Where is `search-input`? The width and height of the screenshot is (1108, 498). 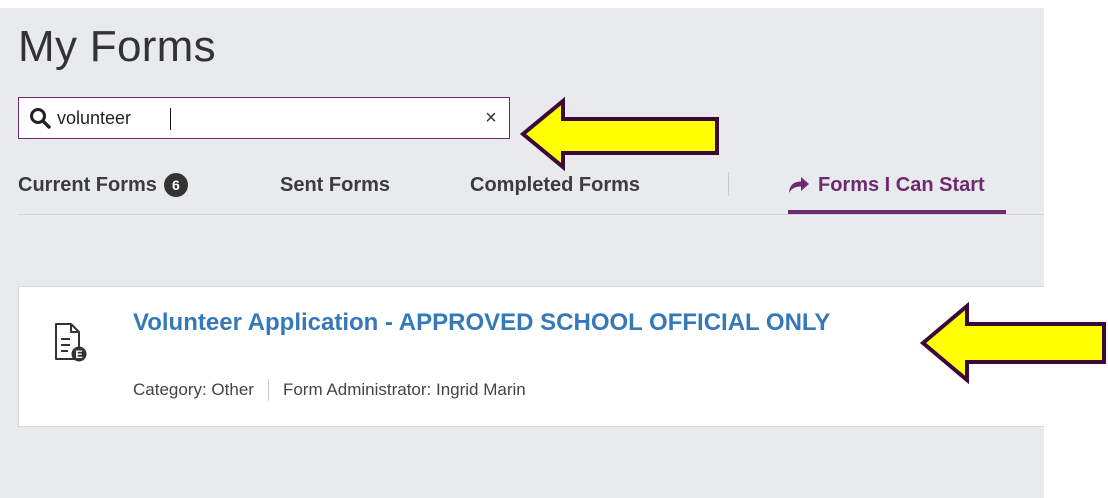
search-input is located at coordinates (262, 118).